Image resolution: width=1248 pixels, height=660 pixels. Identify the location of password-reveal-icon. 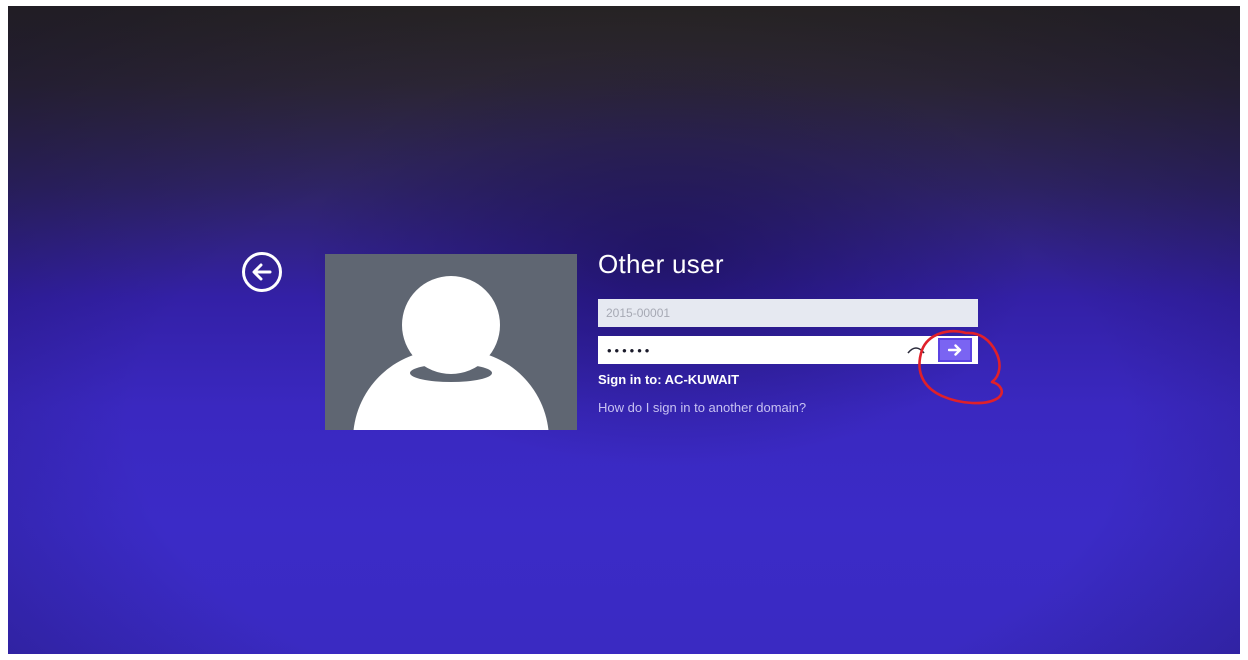
(916, 349).